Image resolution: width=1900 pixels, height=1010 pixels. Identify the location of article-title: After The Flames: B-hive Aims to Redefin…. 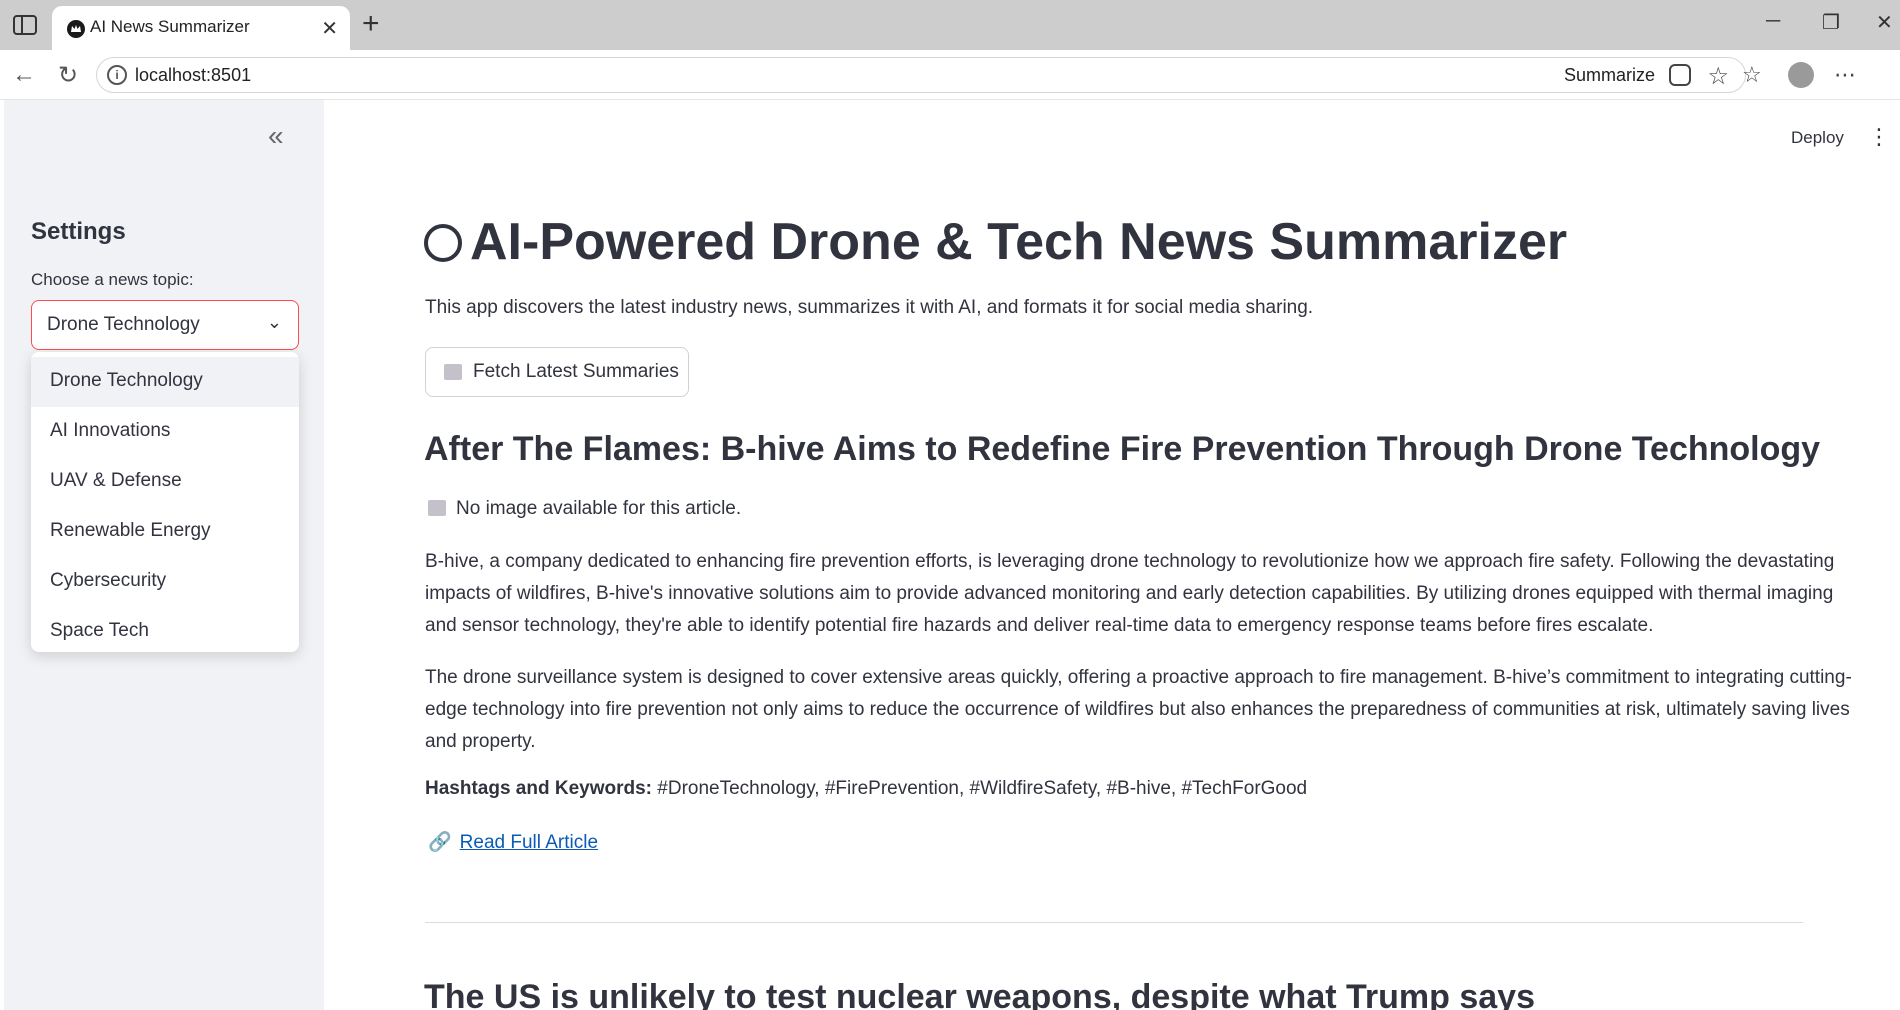
(1122, 449).